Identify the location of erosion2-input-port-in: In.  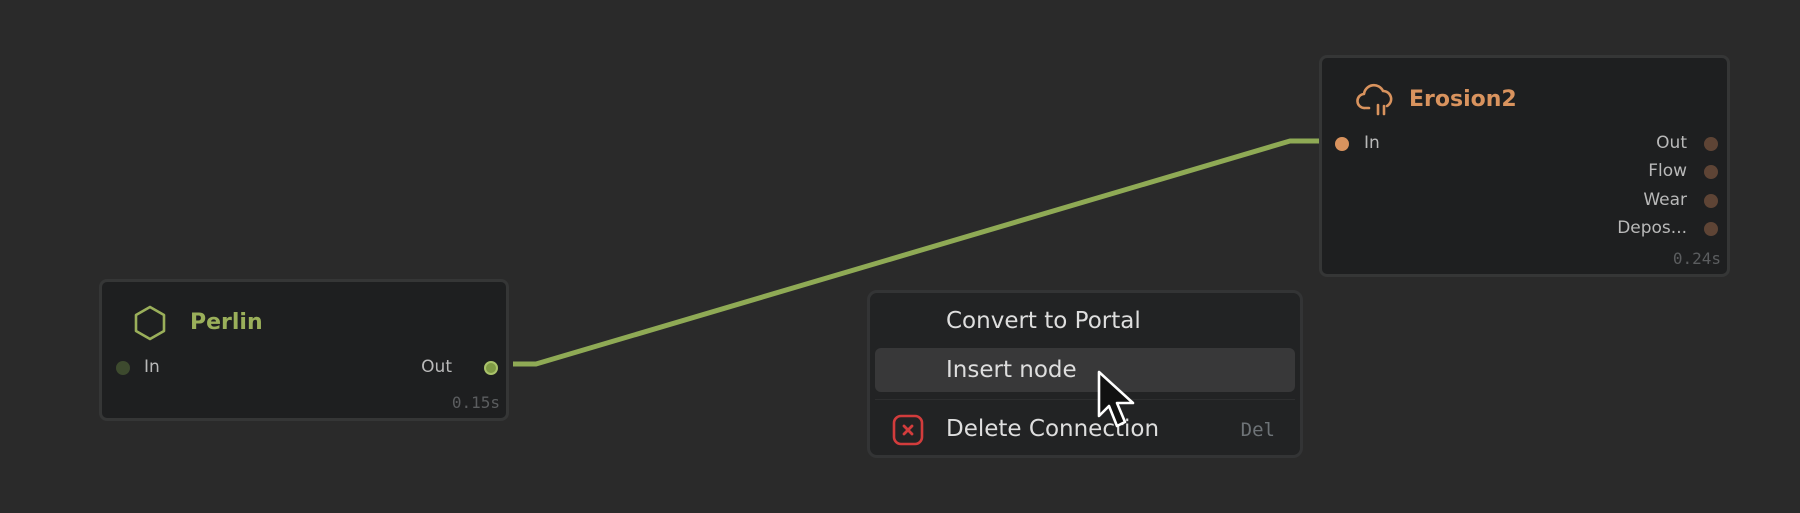
(1422, 144).